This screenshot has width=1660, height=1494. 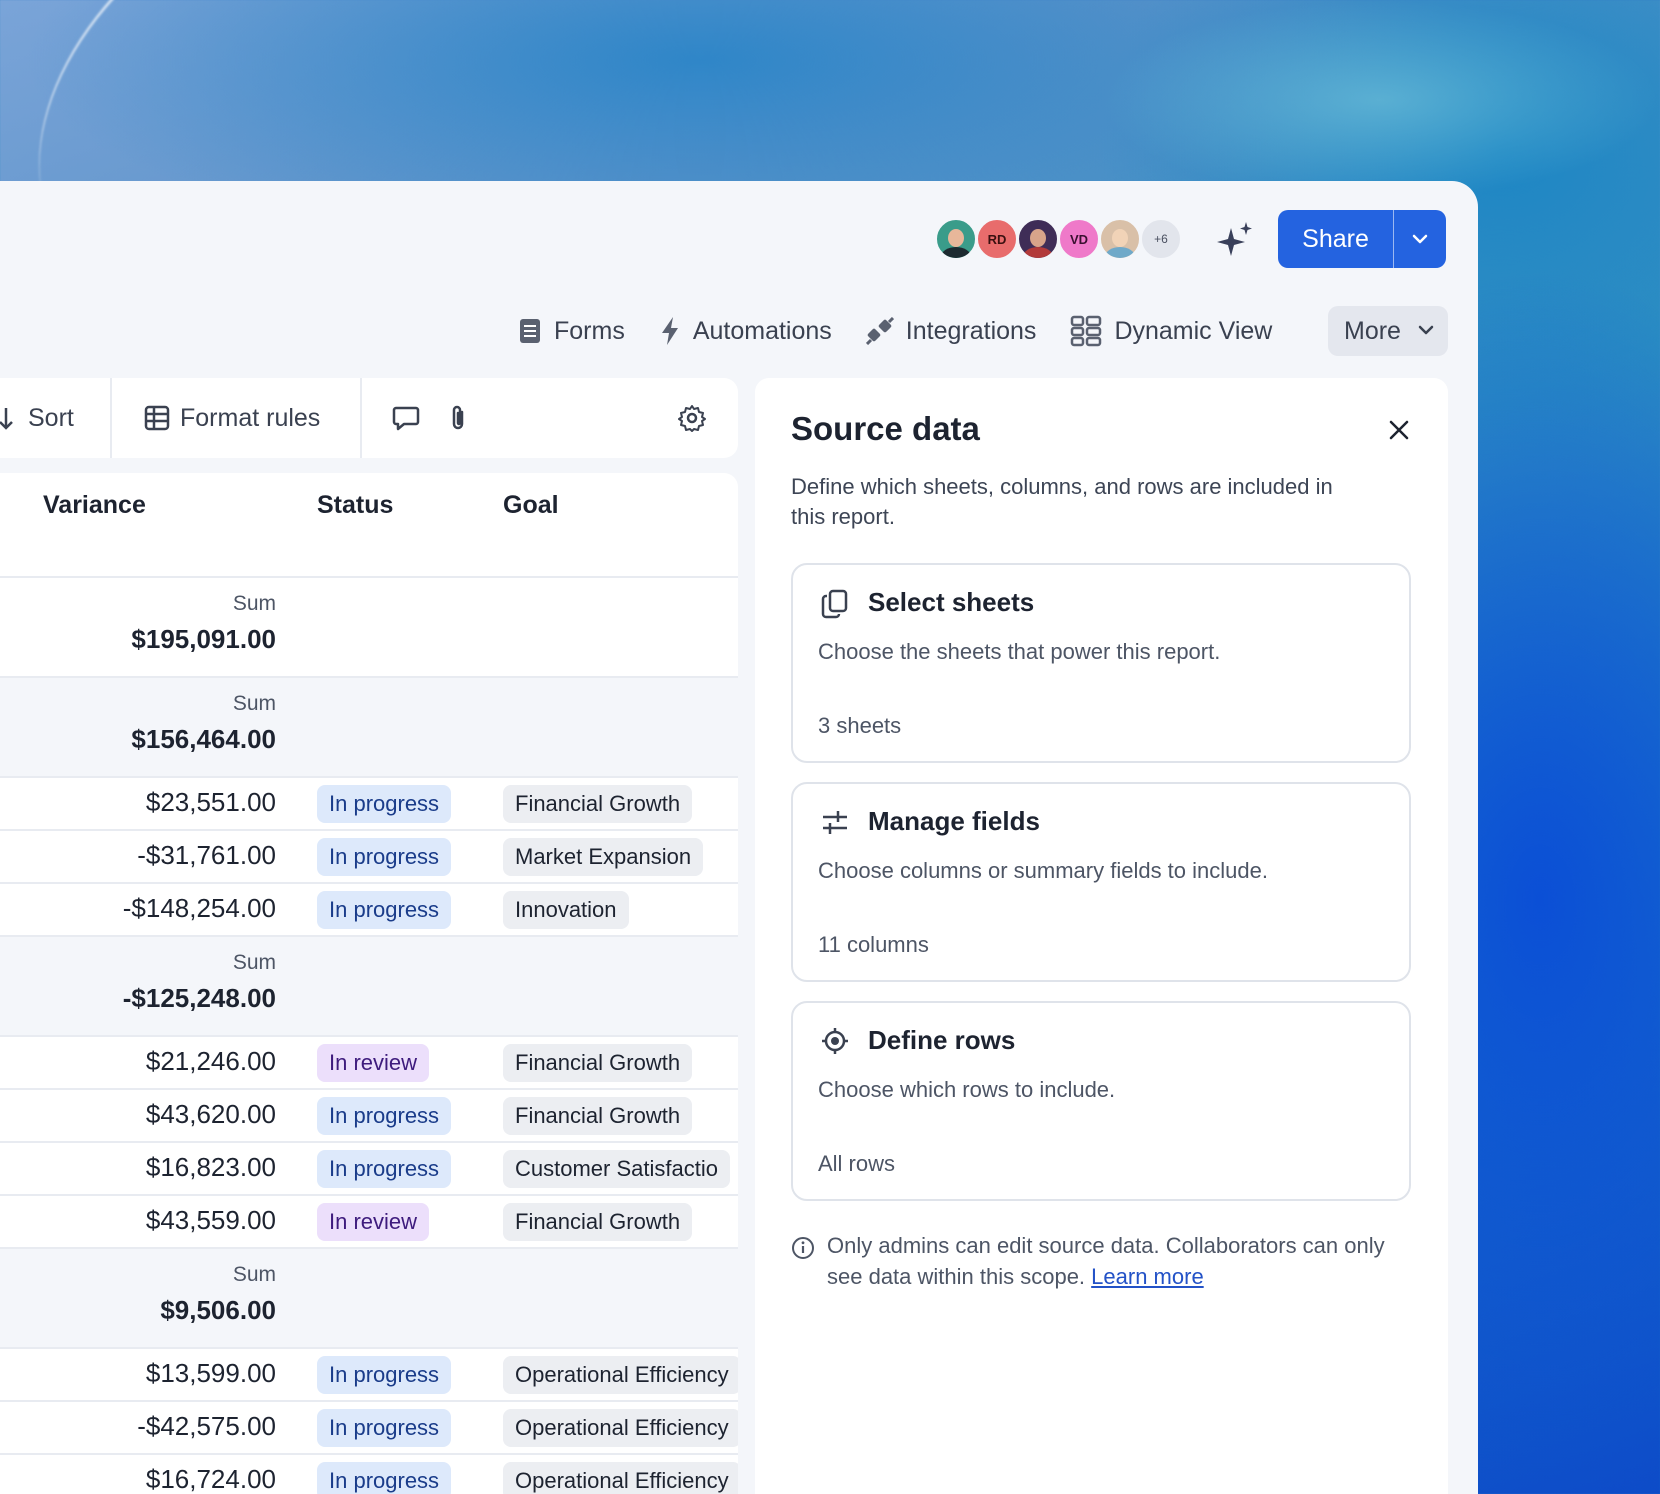 What do you see at coordinates (203, 639) in the screenshot?
I see `sum-value: $195,091.00` at bounding box center [203, 639].